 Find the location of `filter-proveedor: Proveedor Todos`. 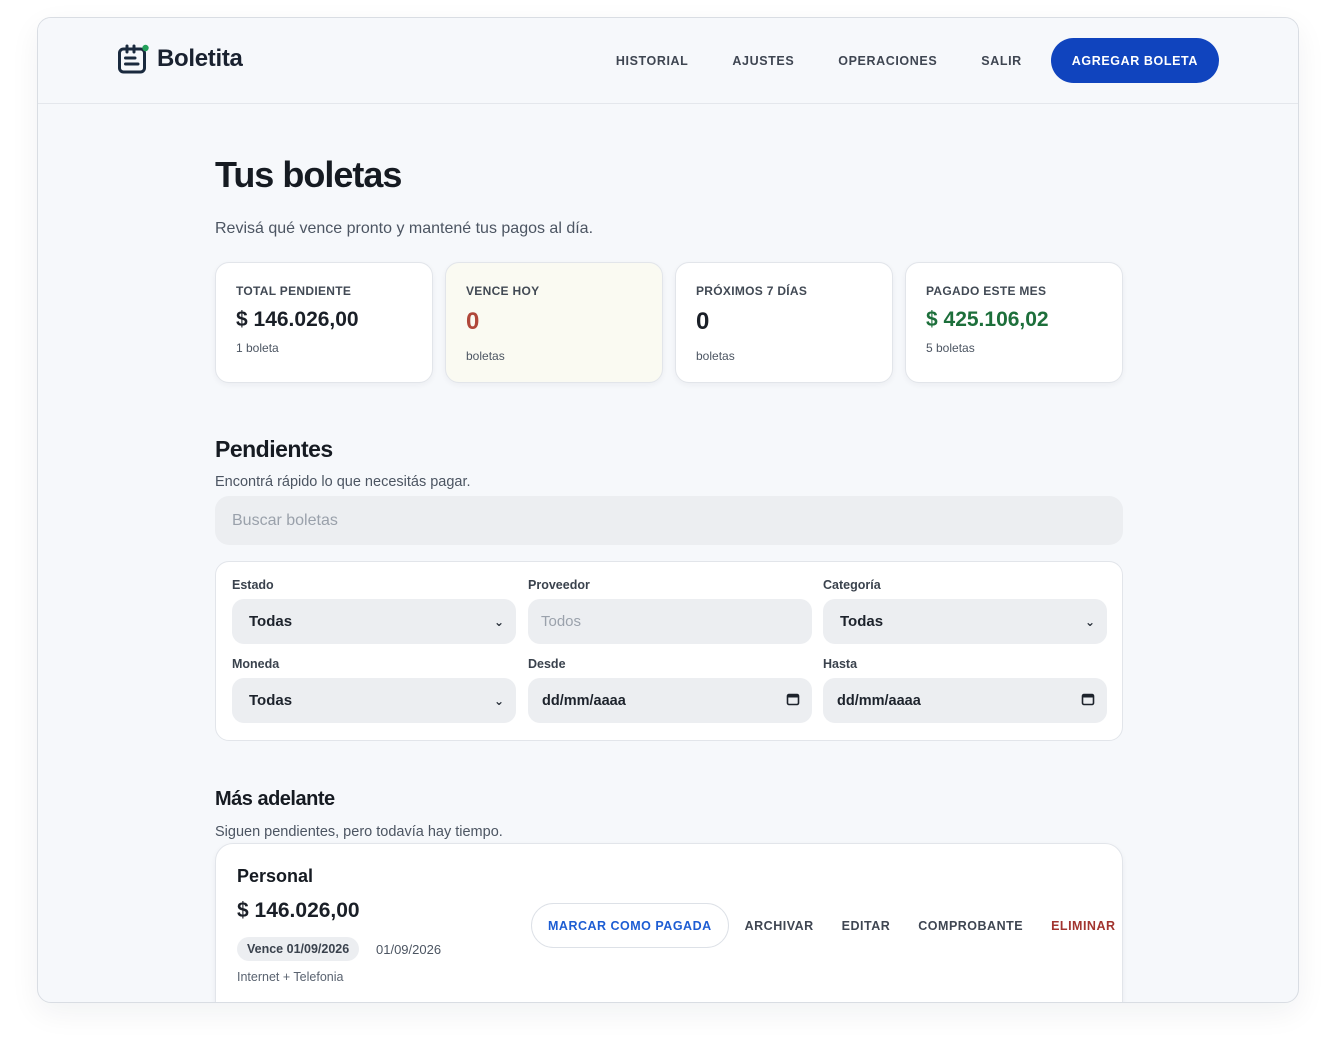

filter-proveedor: Proveedor Todos is located at coordinates (670, 611).